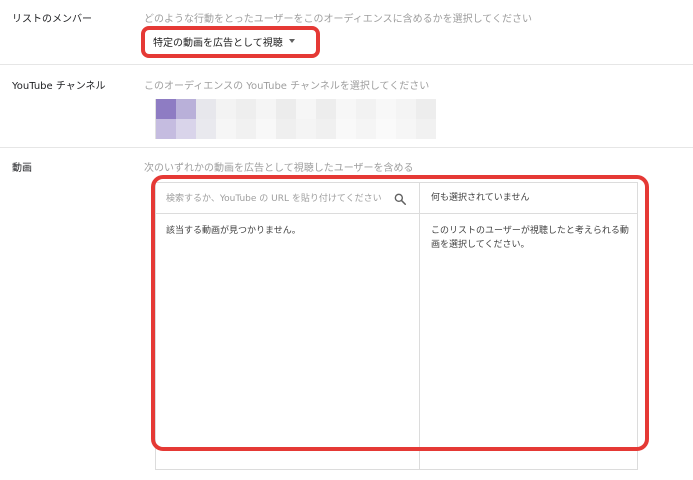 The image size is (693, 480). Describe the element at coordinates (287, 86) in the screenshot. I see `youtube-channel-hint: このオーディエンスの YouTube チャンネルを選択してください` at that location.